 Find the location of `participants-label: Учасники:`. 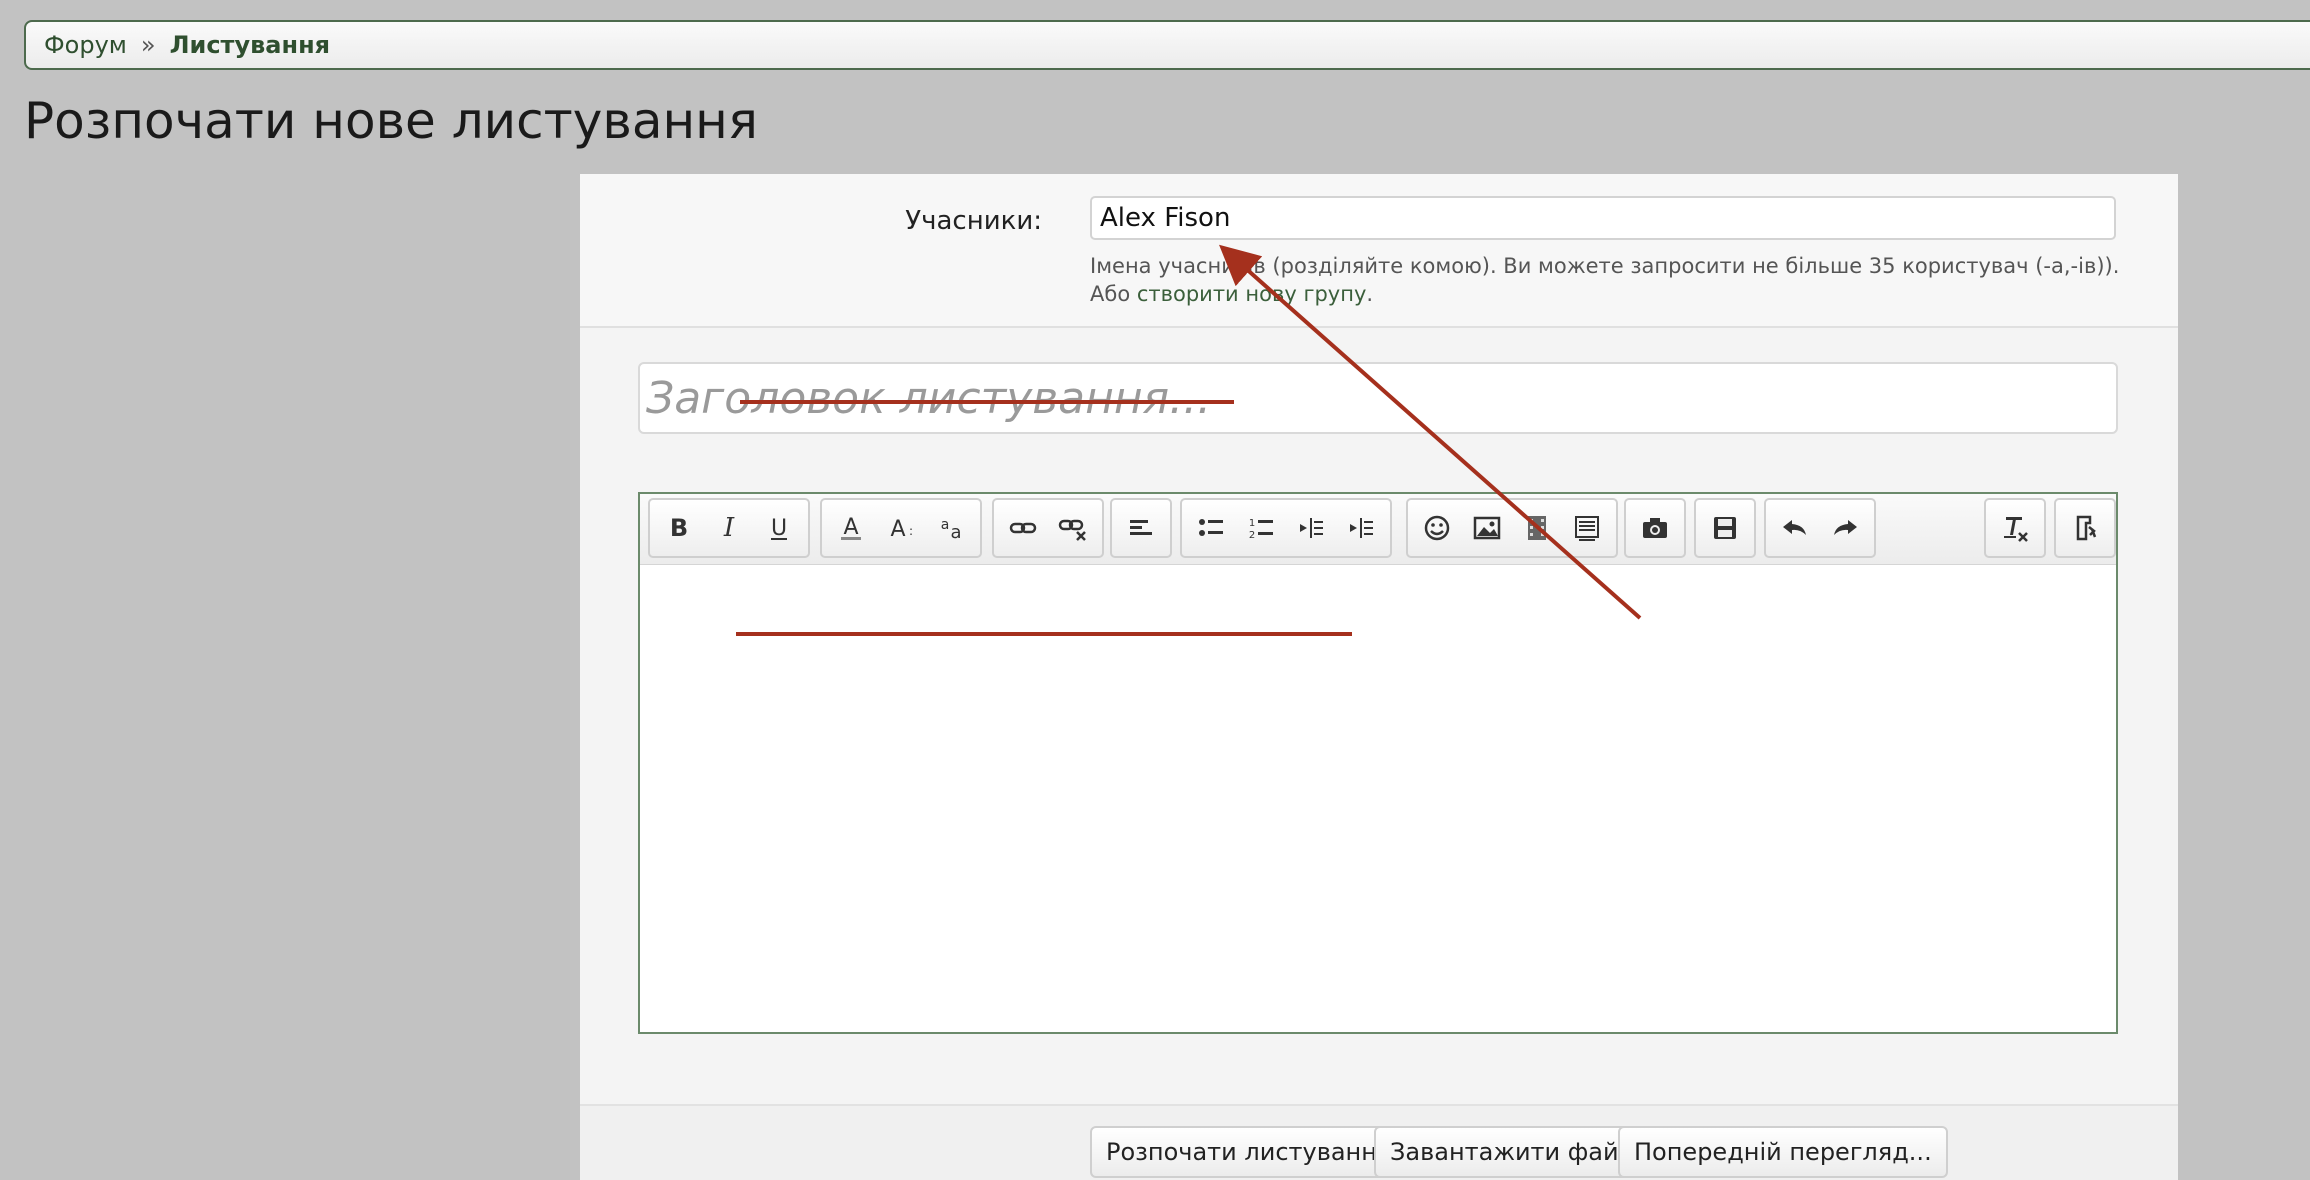

participants-label: Учасники: is located at coordinates (973, 221).